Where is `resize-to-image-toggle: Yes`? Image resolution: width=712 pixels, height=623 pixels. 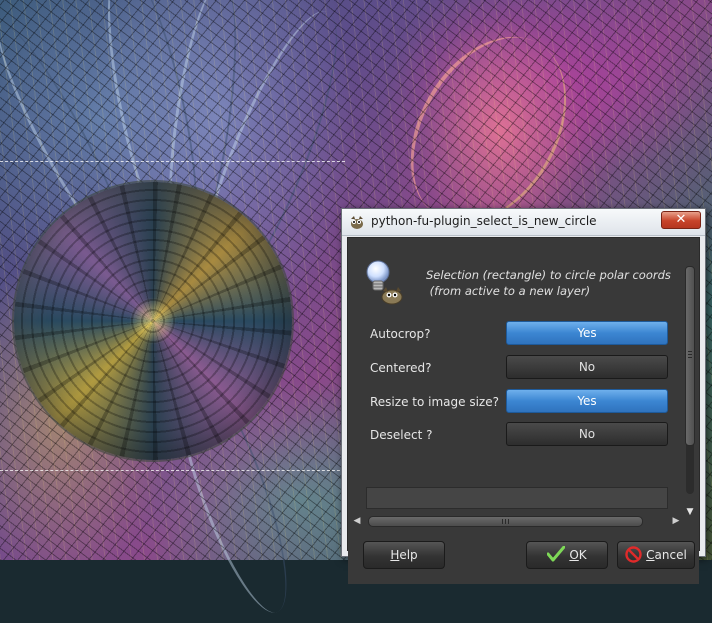 resize-to-image-toggle: Yes is located at coordinates (587, 401).